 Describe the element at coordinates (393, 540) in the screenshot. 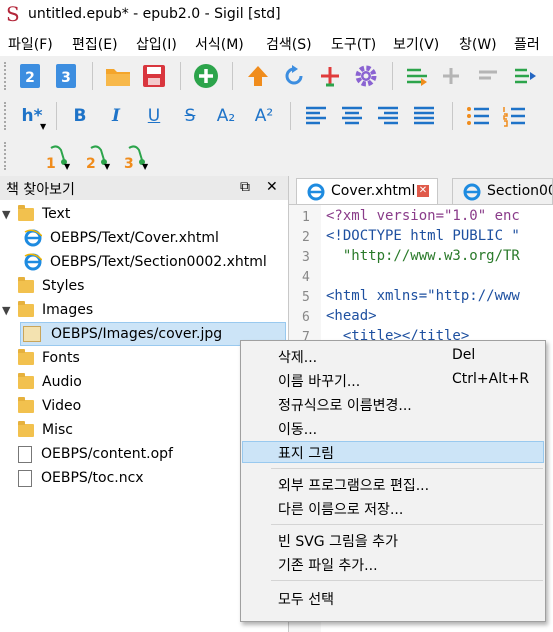

I see `menu-item-add-blank-svg: 빈 SVG 그림을 추가` at that location.